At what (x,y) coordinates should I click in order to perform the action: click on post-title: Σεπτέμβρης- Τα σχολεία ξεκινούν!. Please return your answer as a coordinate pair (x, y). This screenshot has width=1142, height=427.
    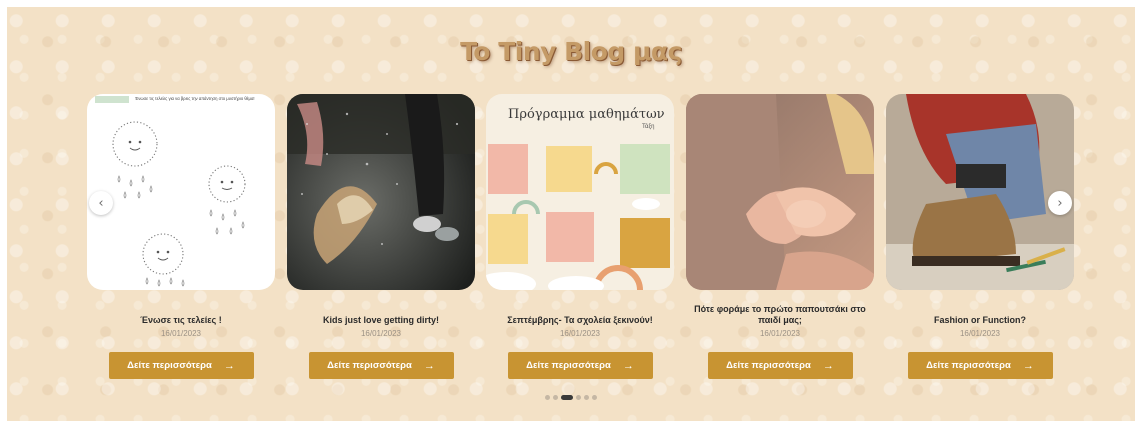
    Looking at the image, I should click on (580, 315).